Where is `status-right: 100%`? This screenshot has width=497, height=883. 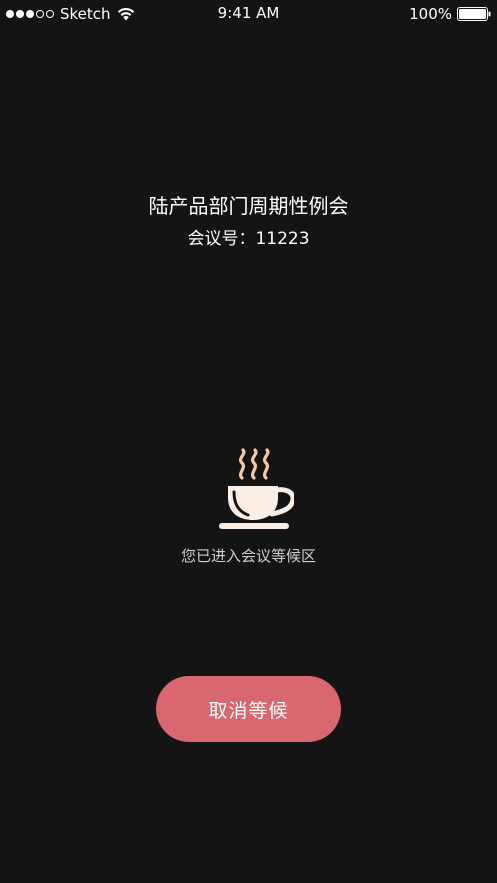
status-right: 100% is located at coordinates (450, 14).